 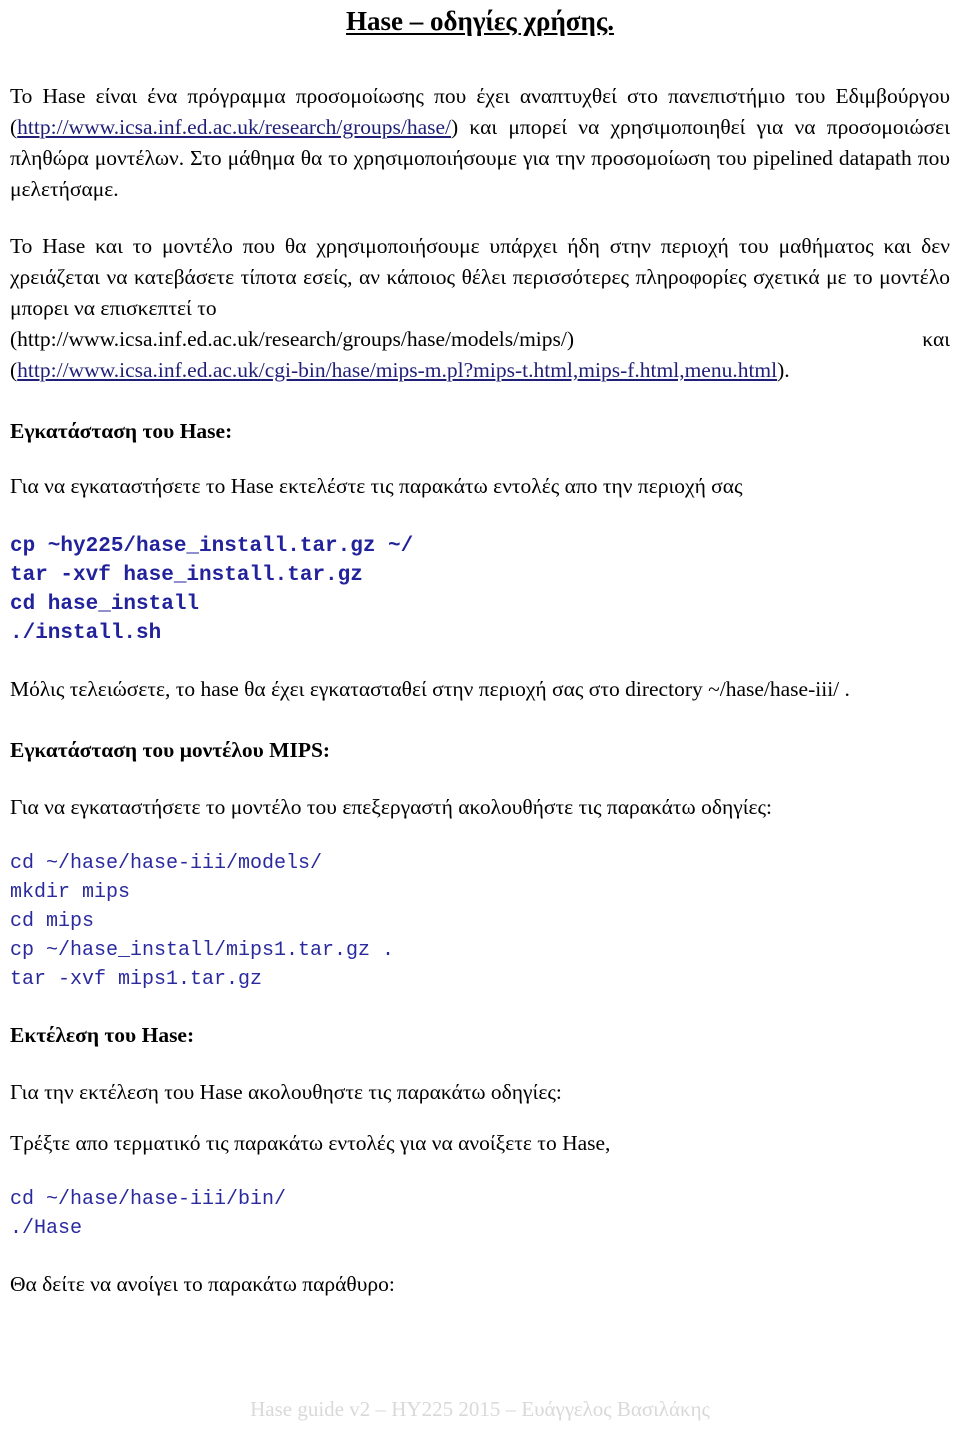 What do you see at coordinates (783, 370) in the screenshot?
I see `paren-close: ).` at bounding box center [783, 370].